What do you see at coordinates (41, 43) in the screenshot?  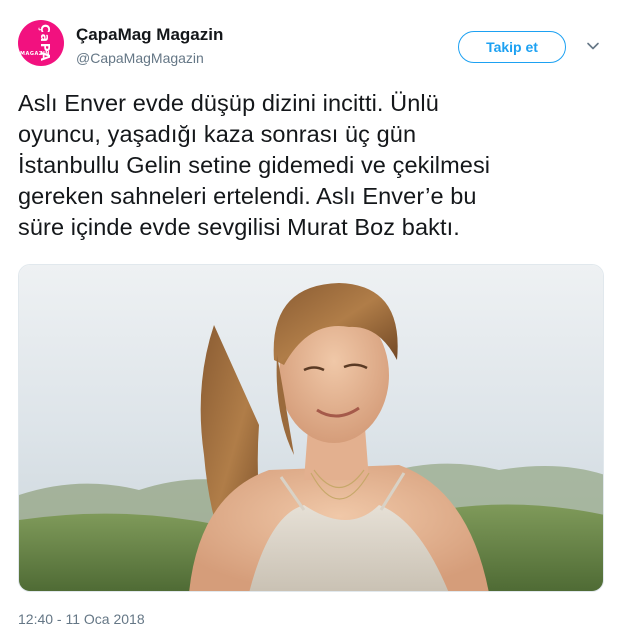 I see `avatar: ÇaPA MAGAZIN` at bounding box center [41, 43].